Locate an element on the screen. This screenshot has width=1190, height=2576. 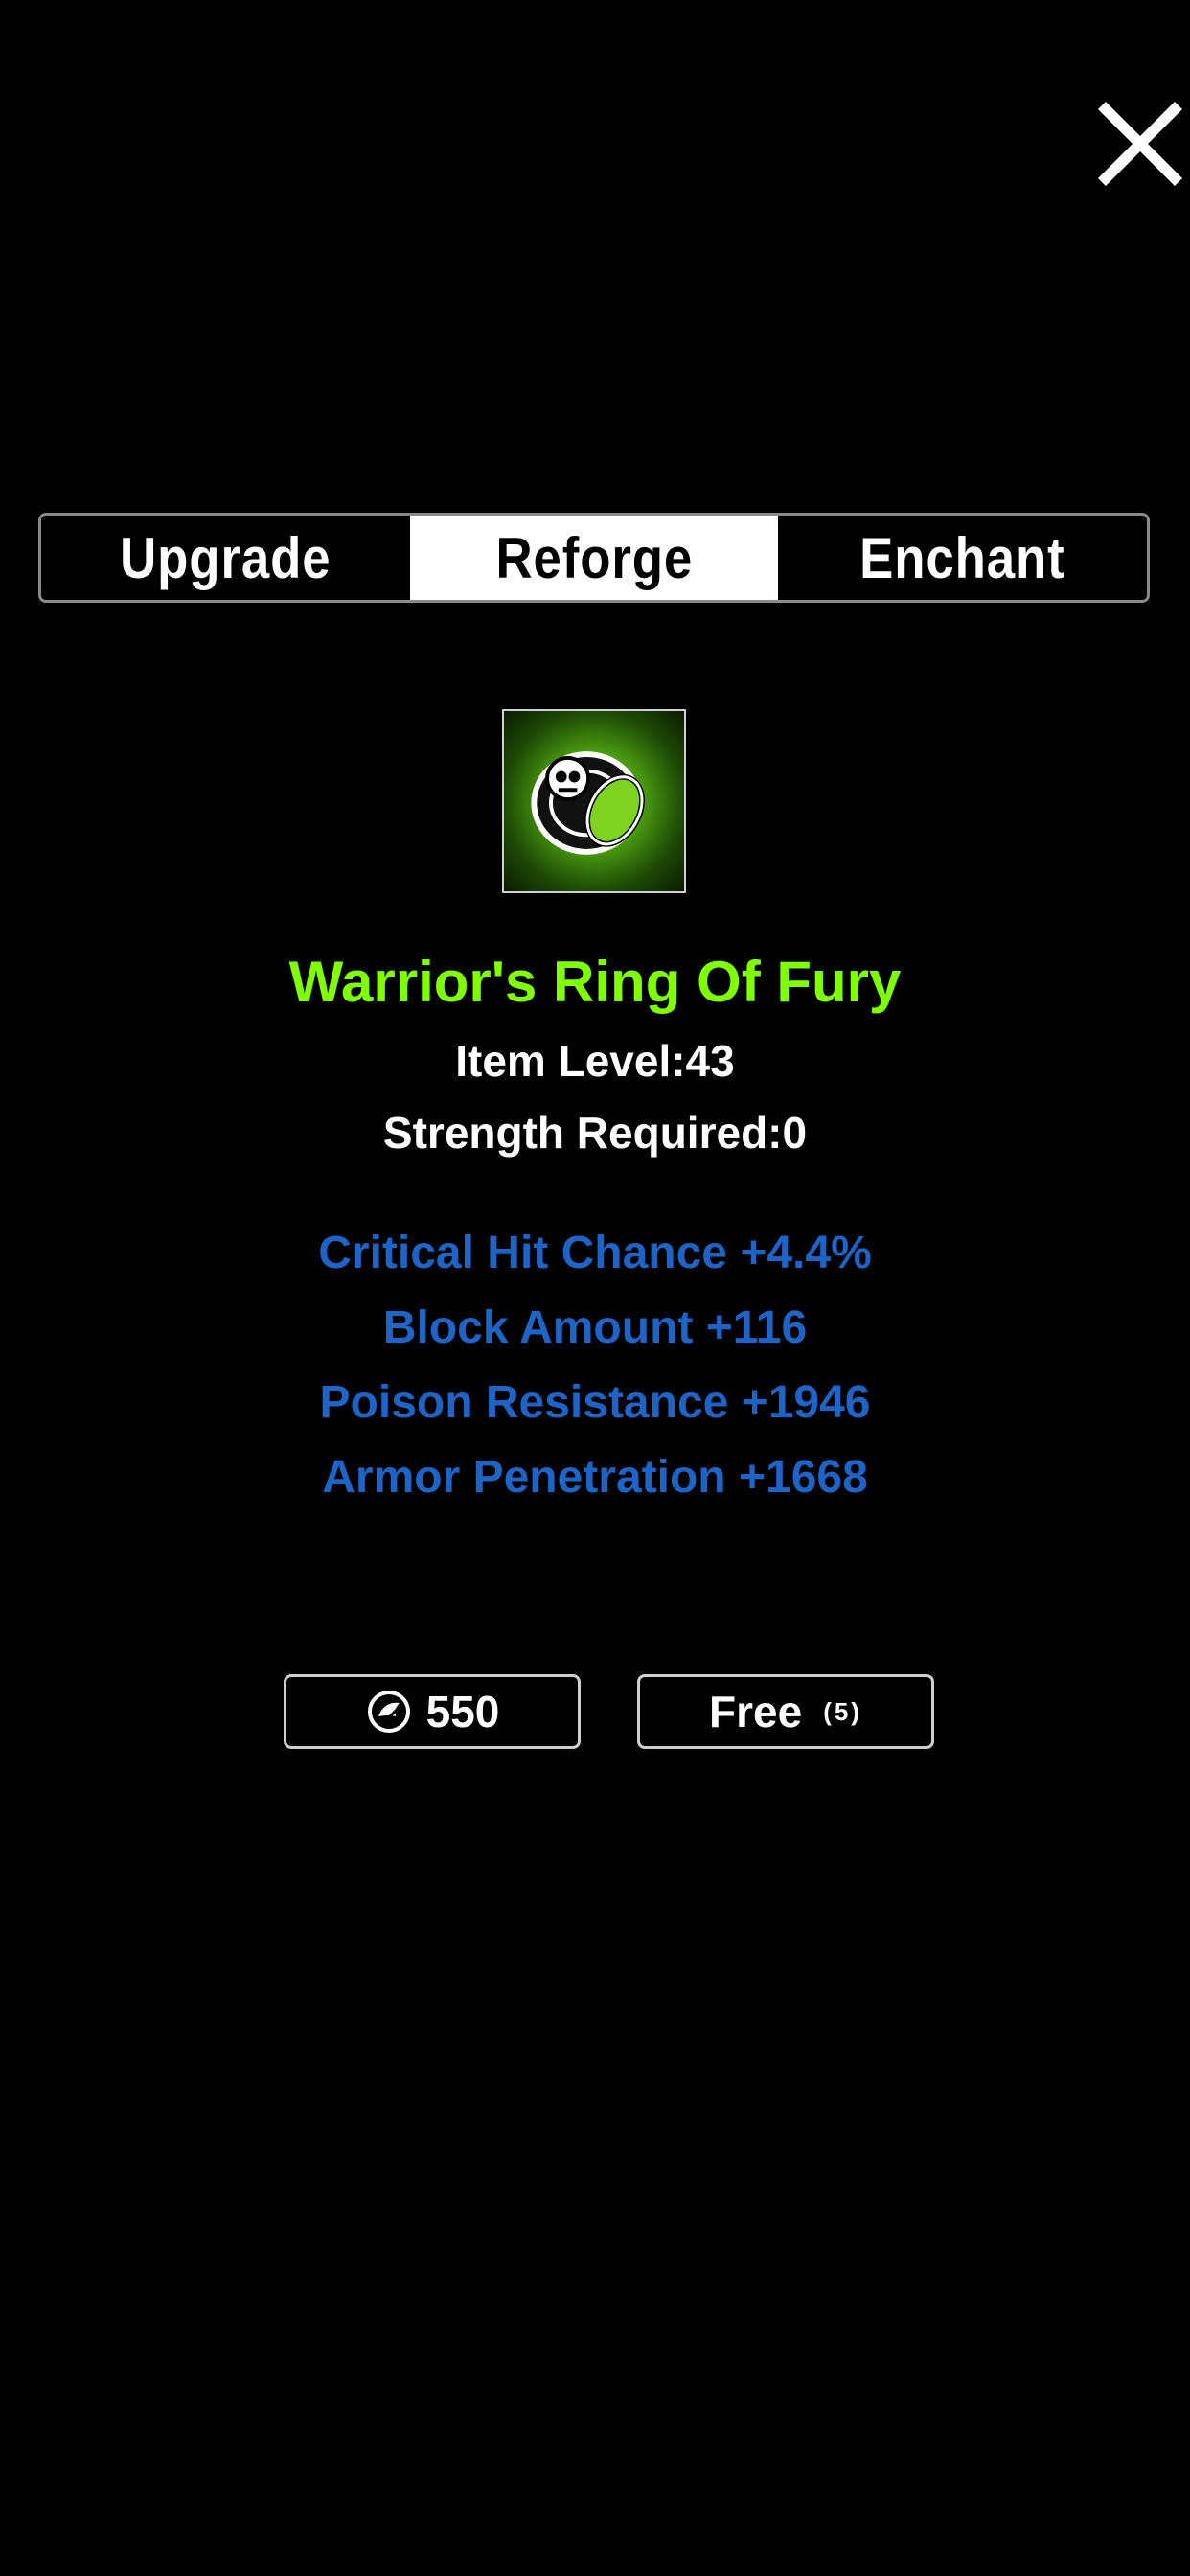
free-reforge-button: Free (5) is located at coordinates (786, 1711).